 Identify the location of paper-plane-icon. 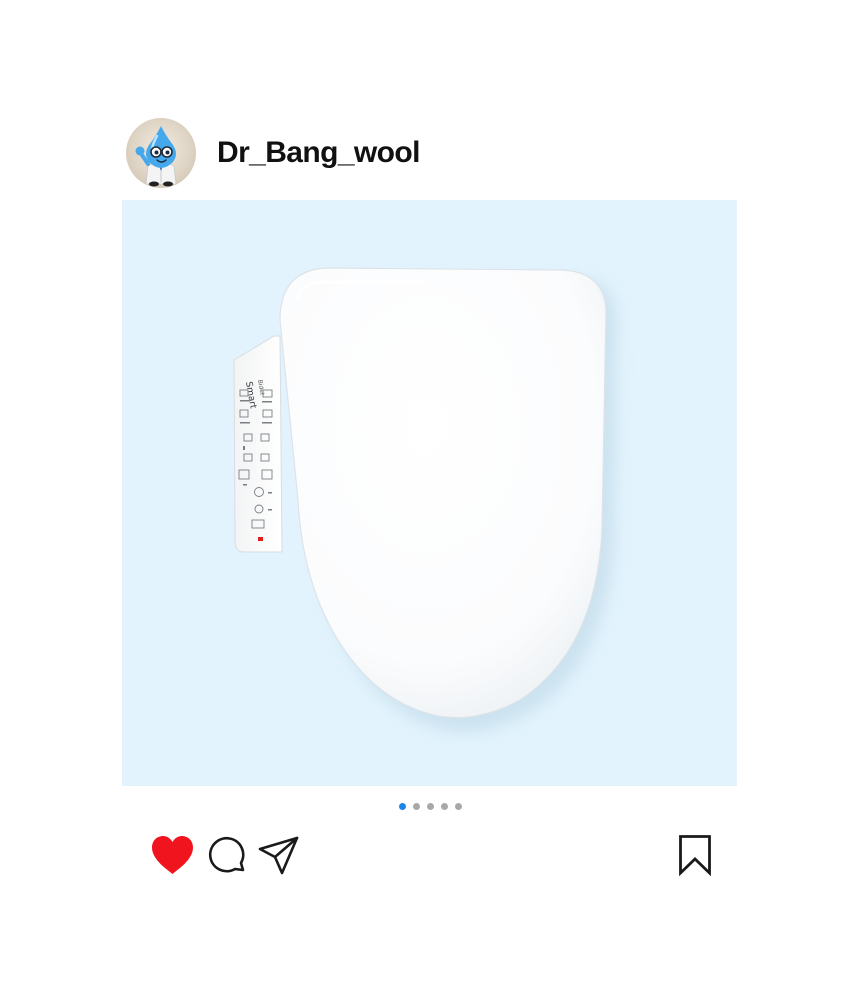
(278, 855).